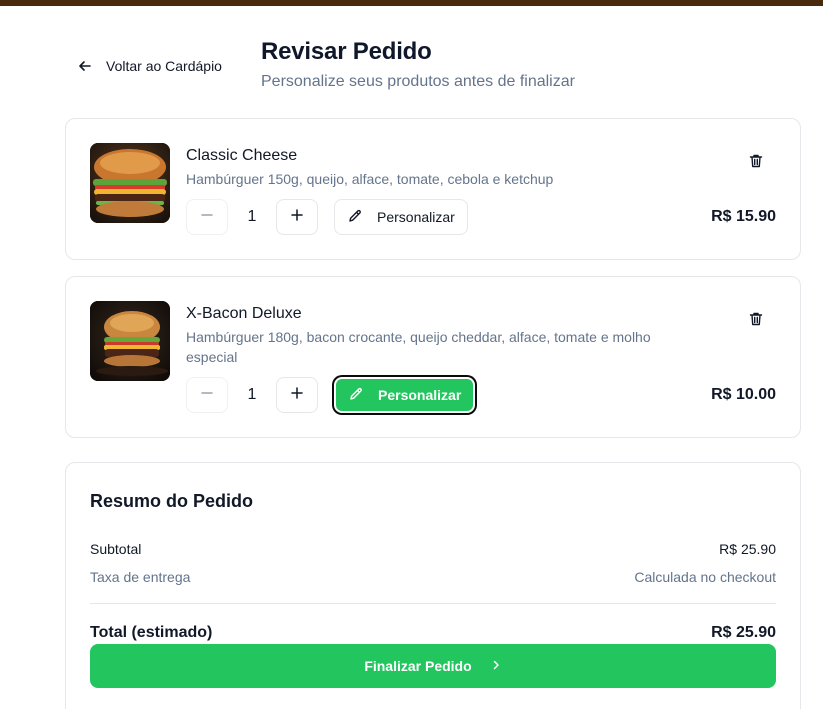 Image resolution: width=823 pixels, height=709 pixels. I want to click on delivery-fee-value: Calculada no checkout, so click(705, 577).